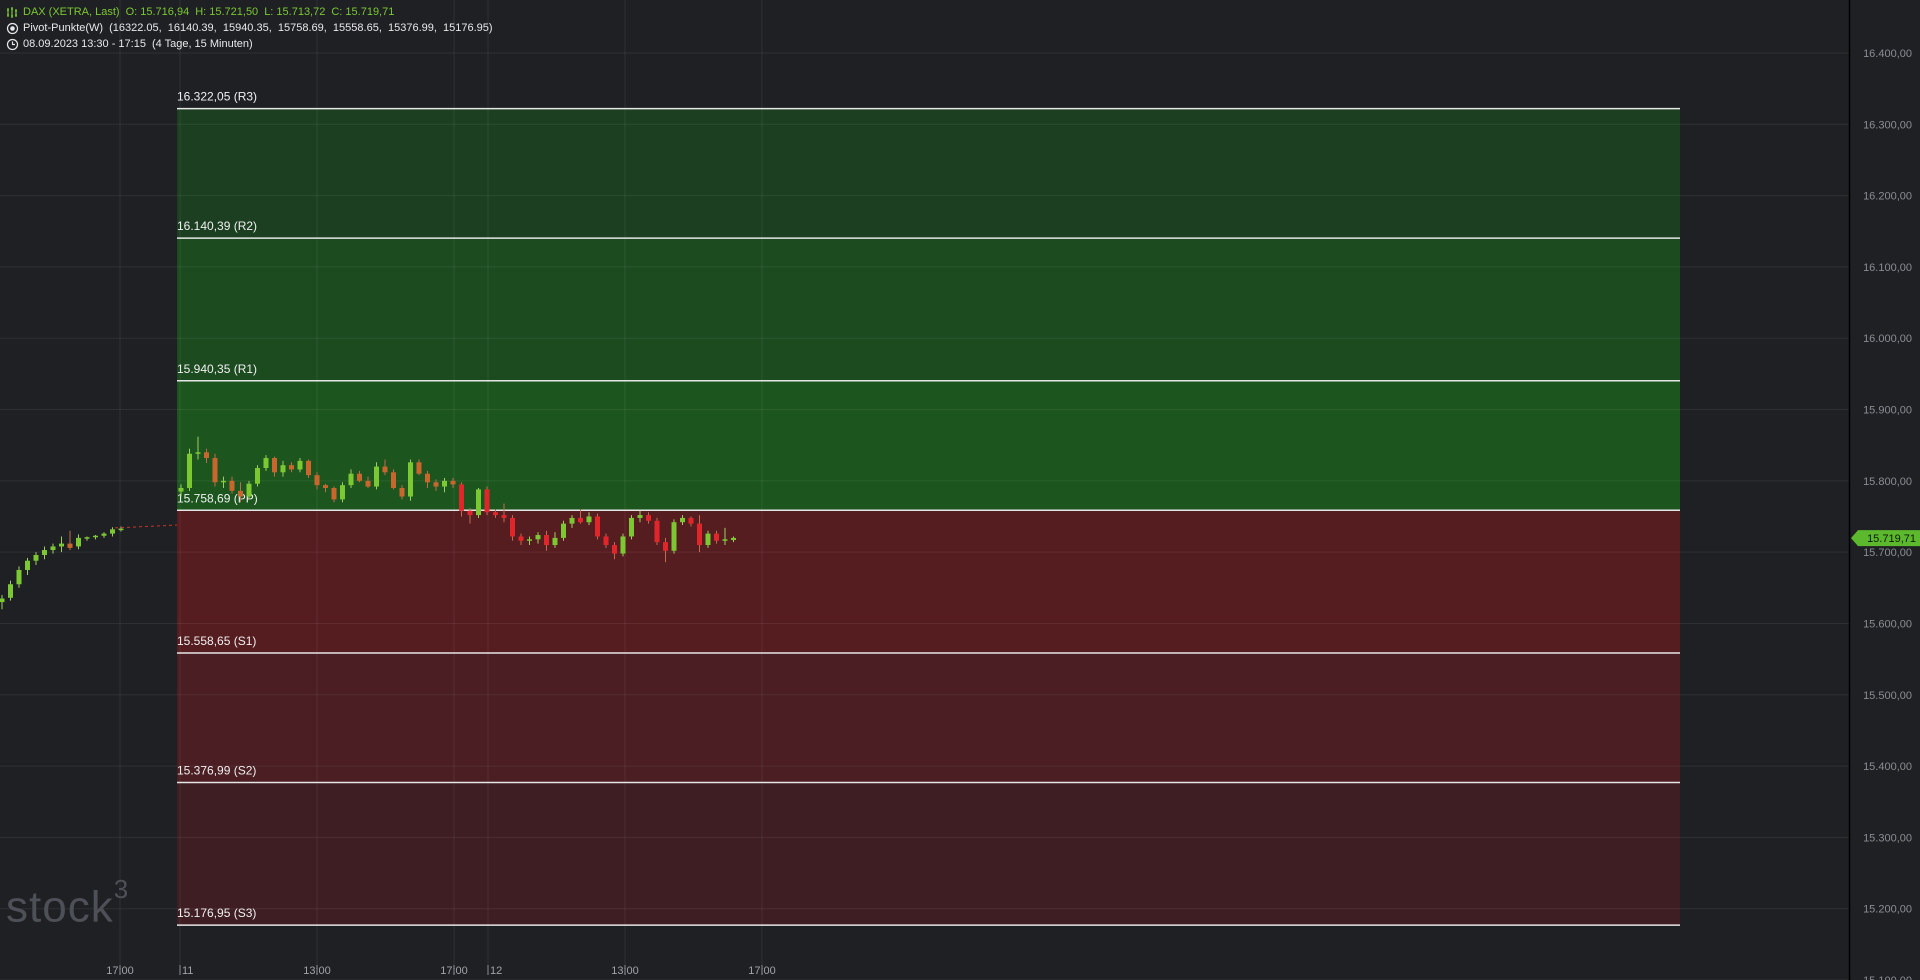 The height and width of the screenshot is (980, 1920). What do you see at coordinates (1887, 910) in the screenshot?
I see `price-tick-label: 15.200,00` at bounding box center [1887, 910].